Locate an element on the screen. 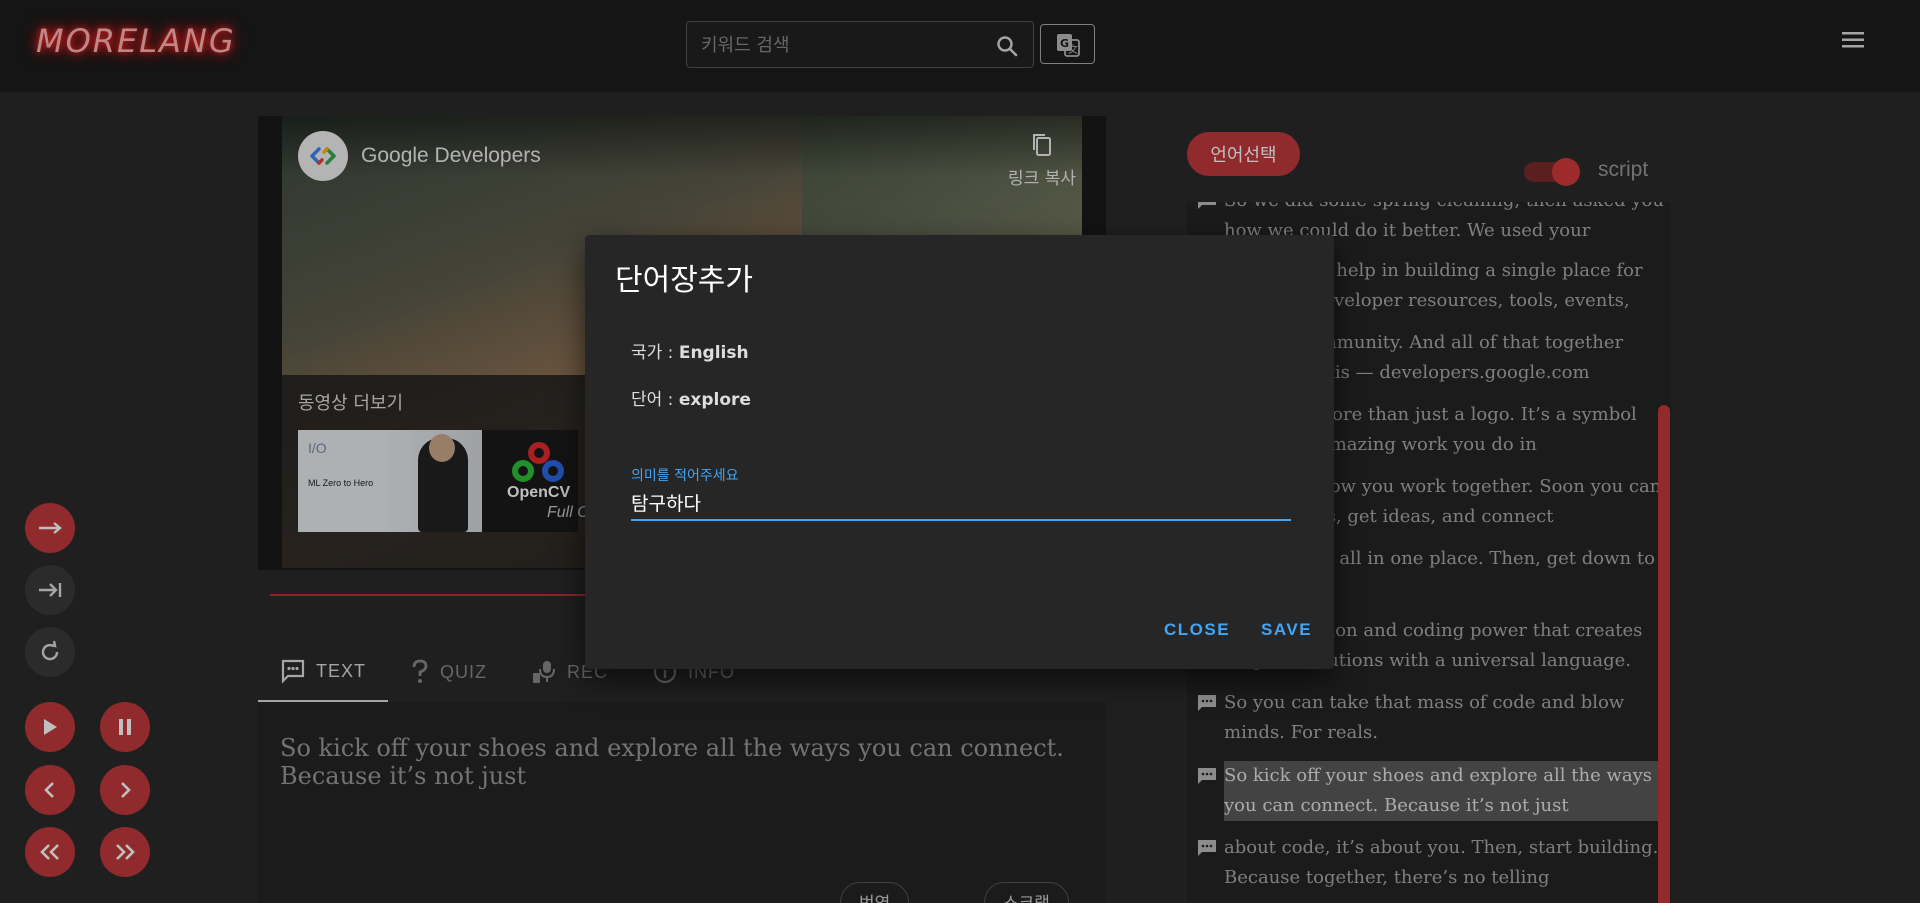  country-row: 국가 : English is located at coordinates (690, 350).